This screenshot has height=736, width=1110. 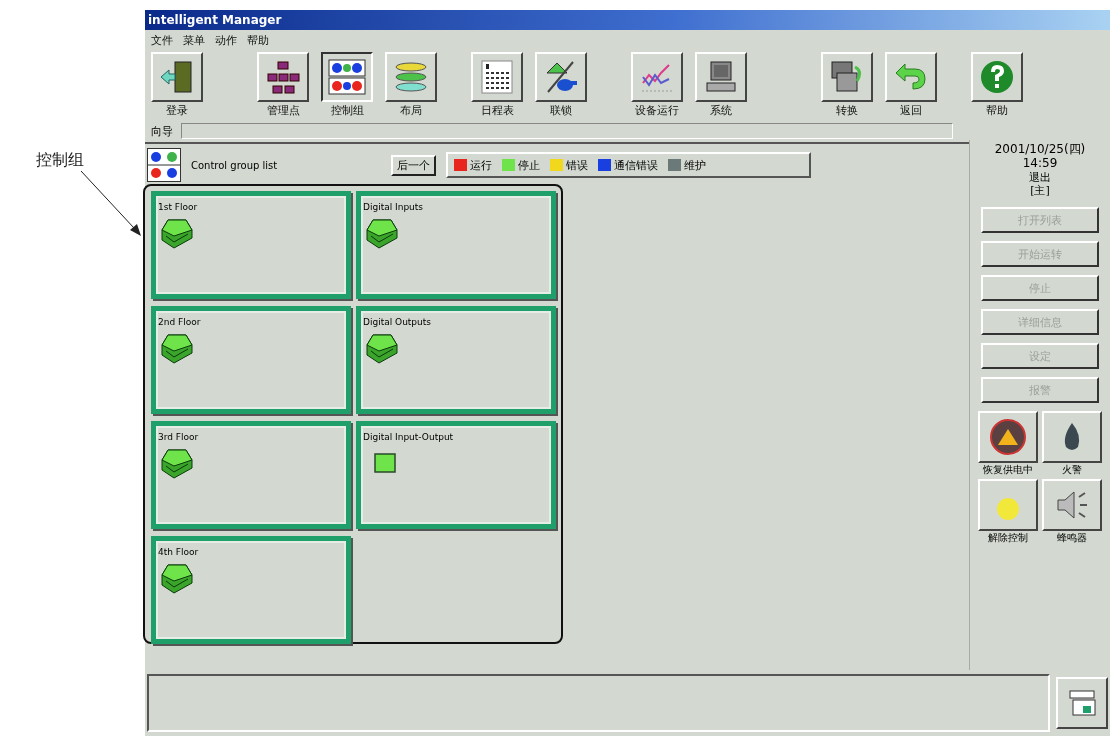 I want to click on control-group-icon, so click(x=164, y=165).